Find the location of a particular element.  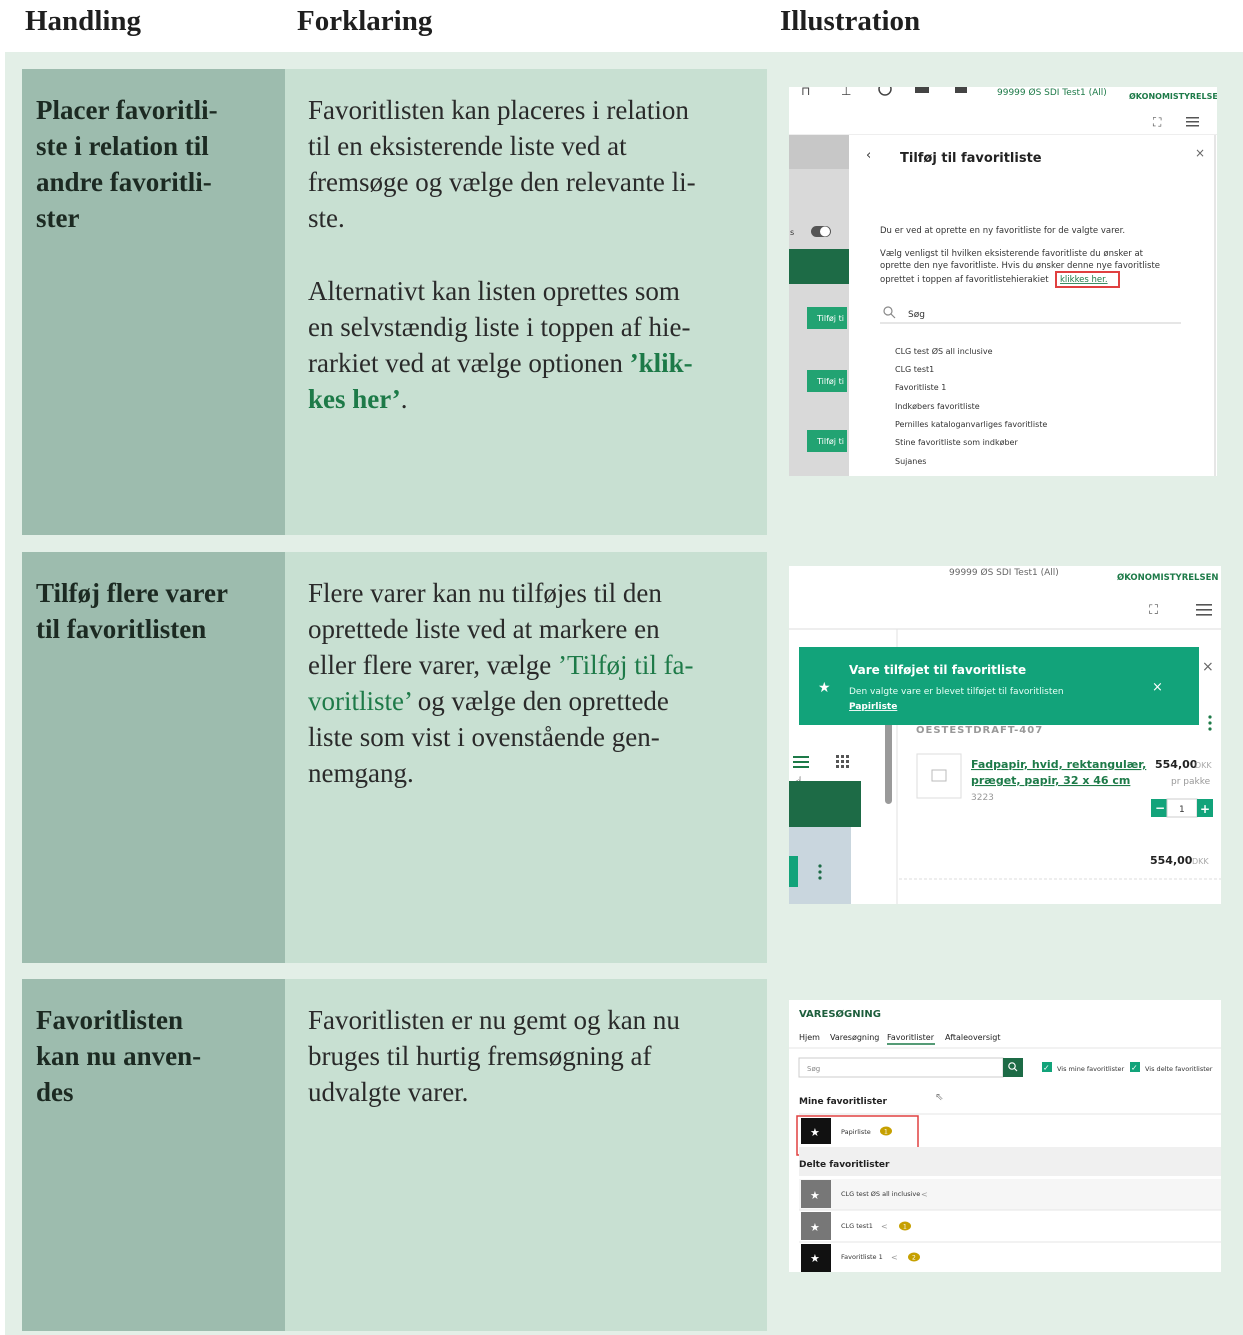

row3-text-line: bruges til hurtig fremsøgning af is located at coordinates (480, 1056).